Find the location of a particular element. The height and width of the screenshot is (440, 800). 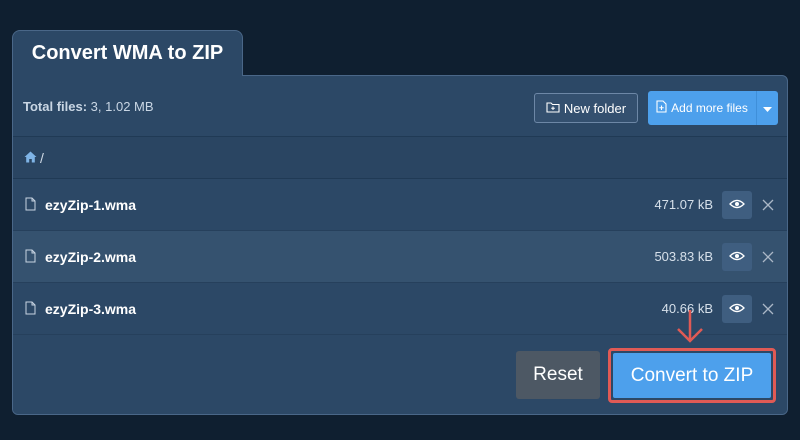

file-row: ezyZip-1.wma 471.07 kB is located at coordinates (400, 205).